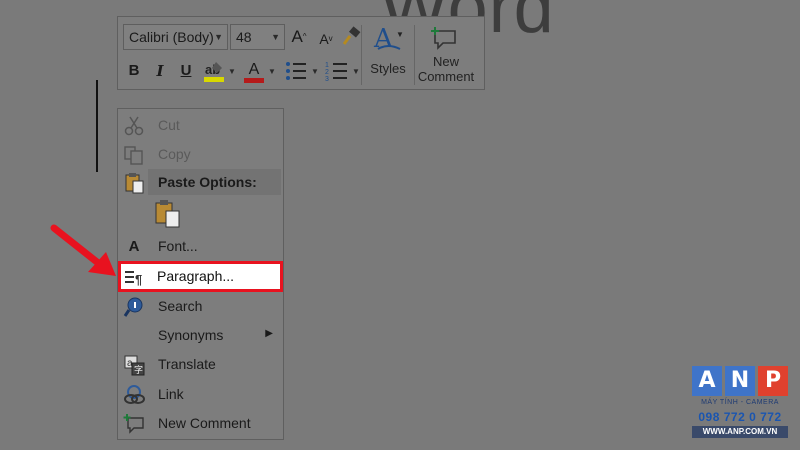  I want to click on menu-item-copy: Copy, so click(200, 155).